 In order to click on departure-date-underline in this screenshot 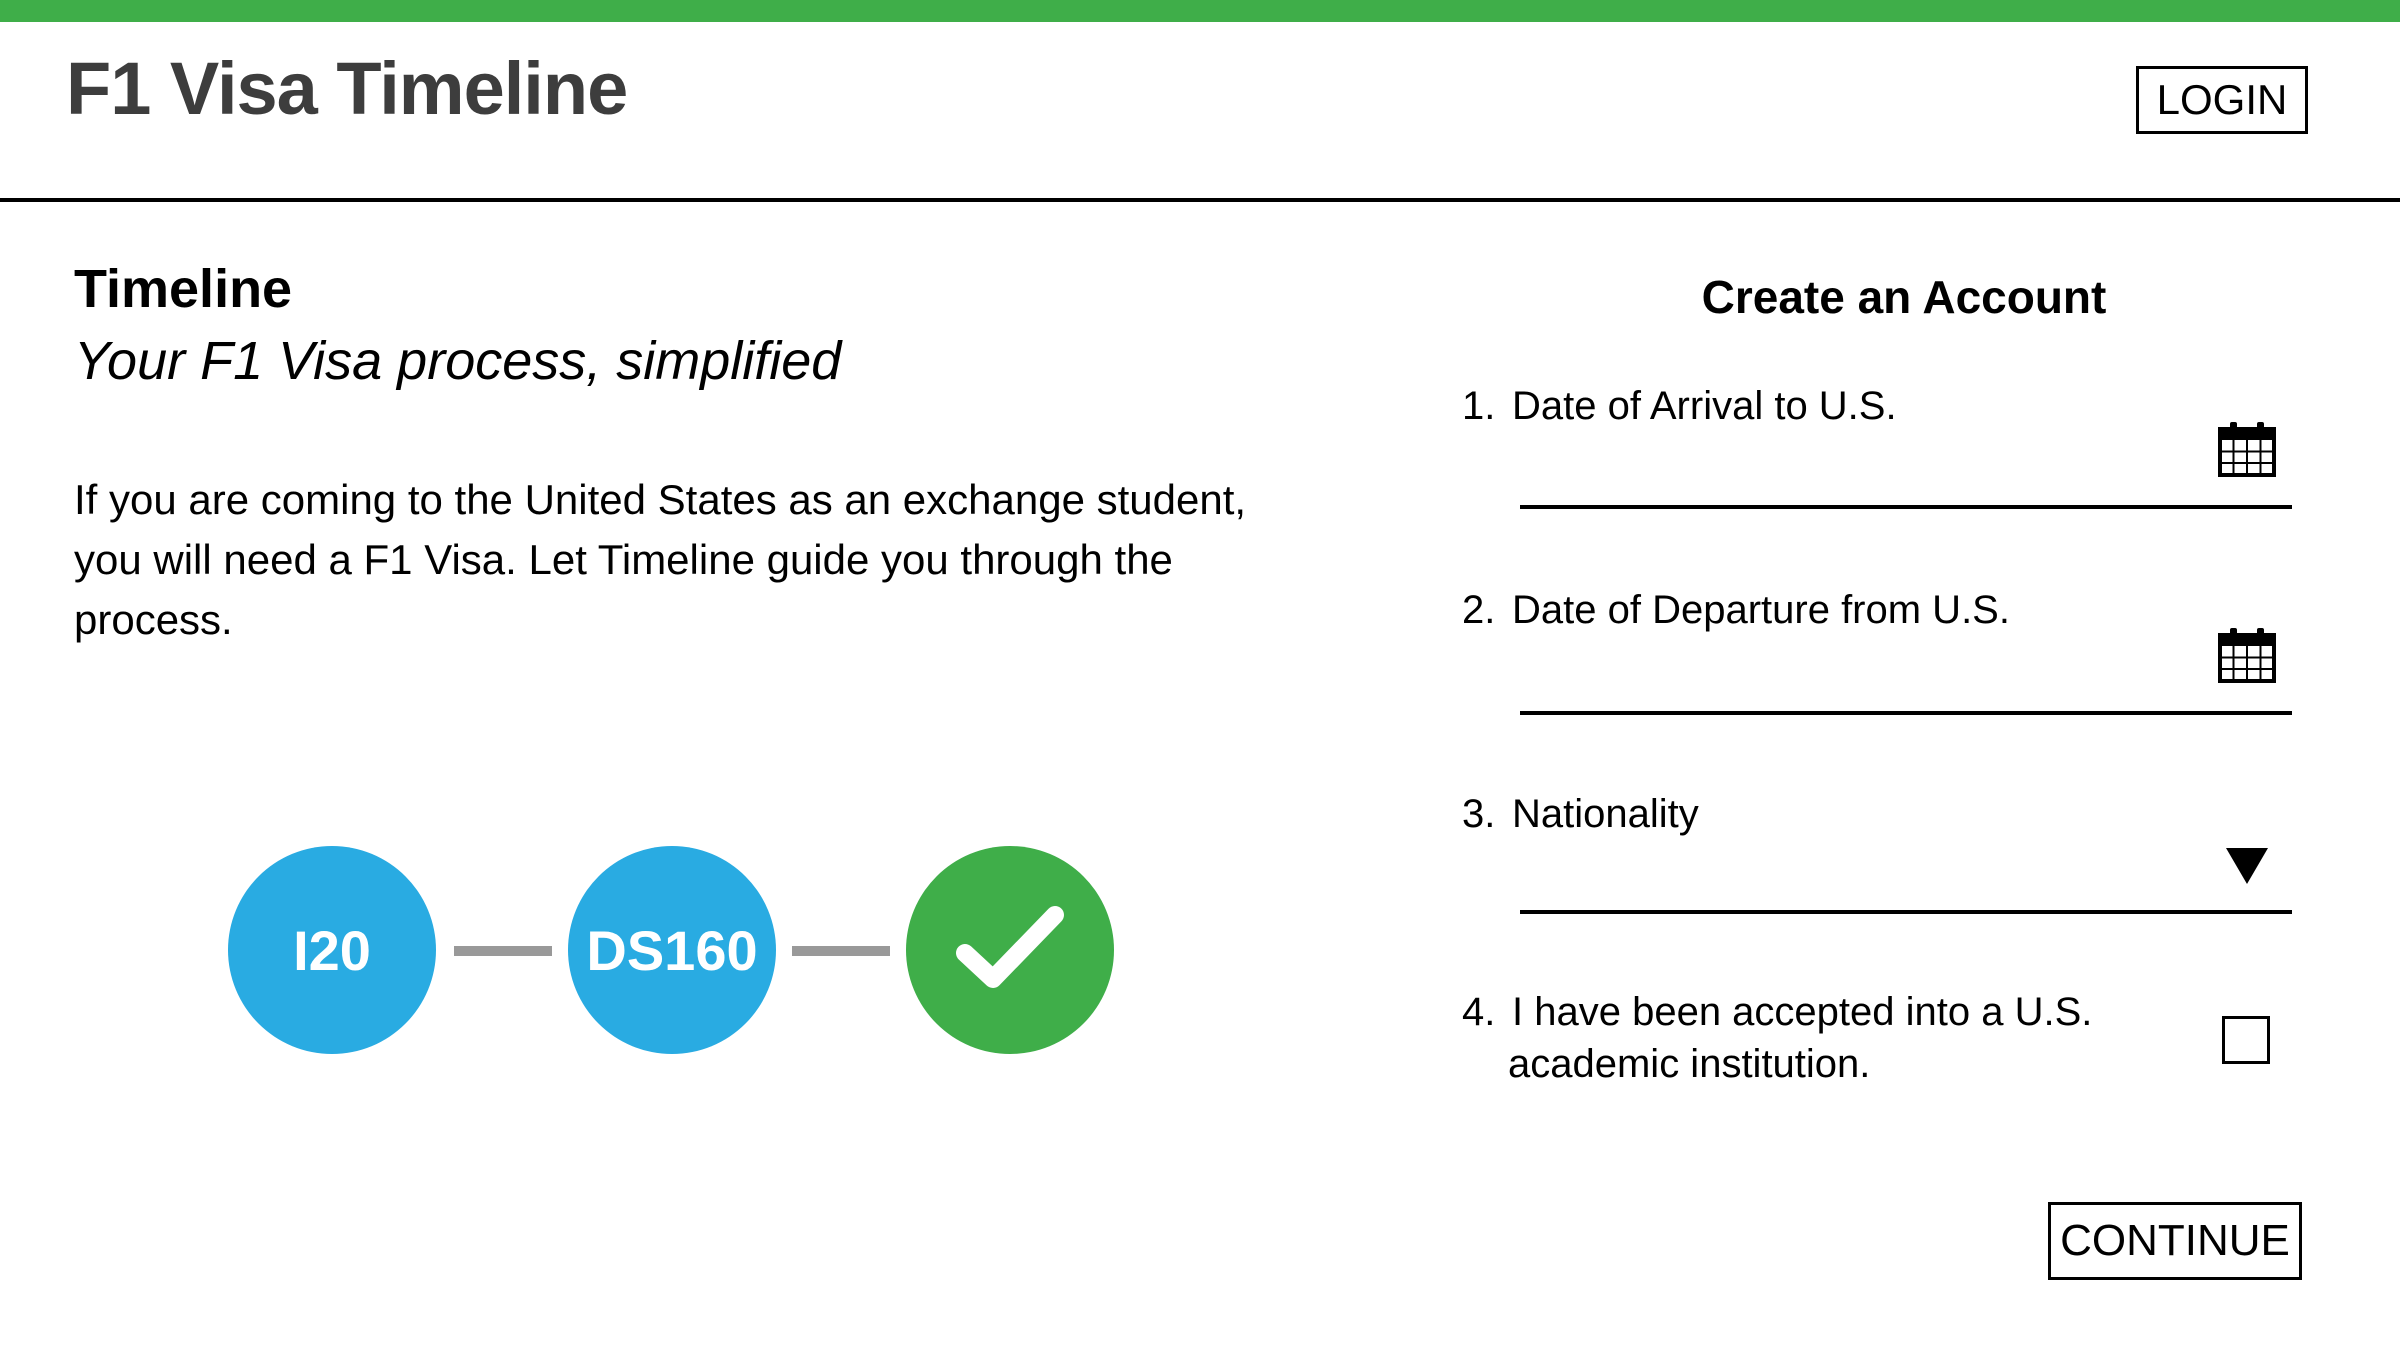, I will do `click(1906, 713)`.